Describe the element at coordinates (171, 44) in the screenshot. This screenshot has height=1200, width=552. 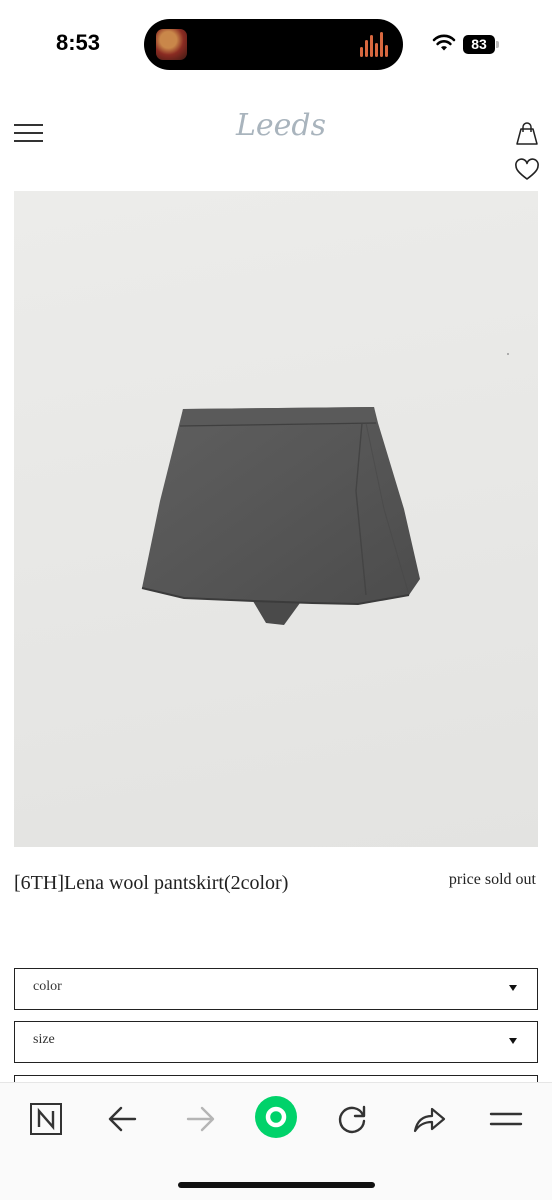
I see `now-playing-artwork` at that location.